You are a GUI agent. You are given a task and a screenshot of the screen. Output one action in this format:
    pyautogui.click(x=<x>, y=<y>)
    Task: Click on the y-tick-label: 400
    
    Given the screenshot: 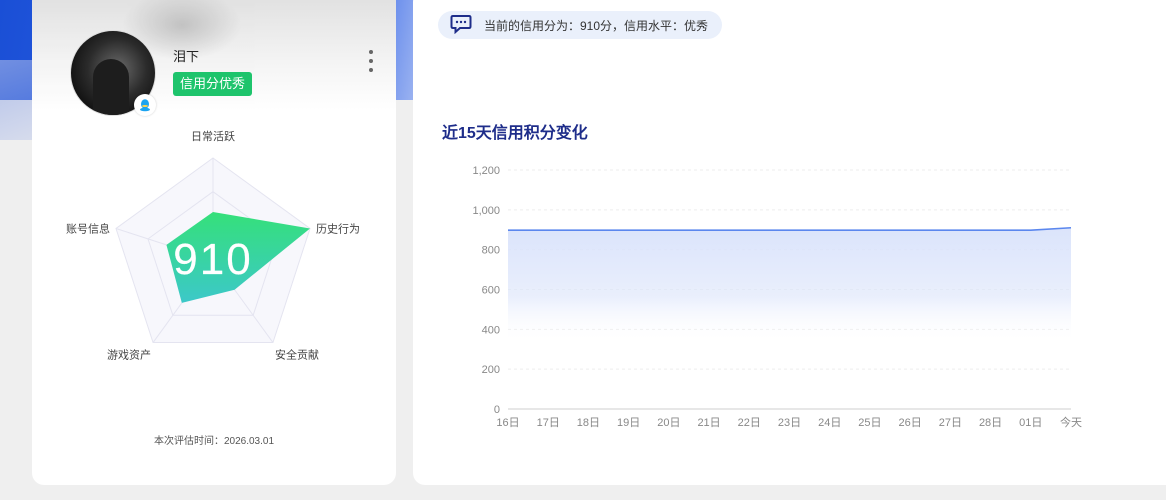 What is the action you would take?
    pyautogui.click(x=491, y=330)
    